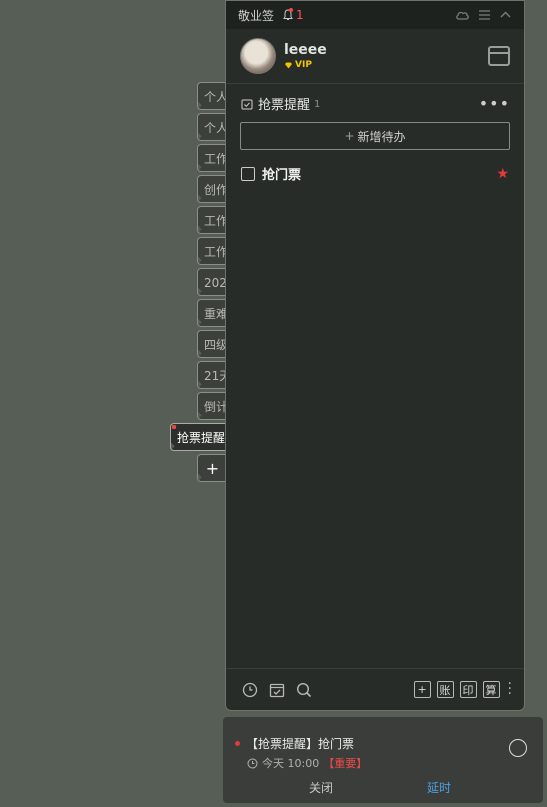 This screenshot has height=807, width=547. Describe the element at coordinates (293, 15) in the screenshot. I see `reminder-bell: 1` at that location.